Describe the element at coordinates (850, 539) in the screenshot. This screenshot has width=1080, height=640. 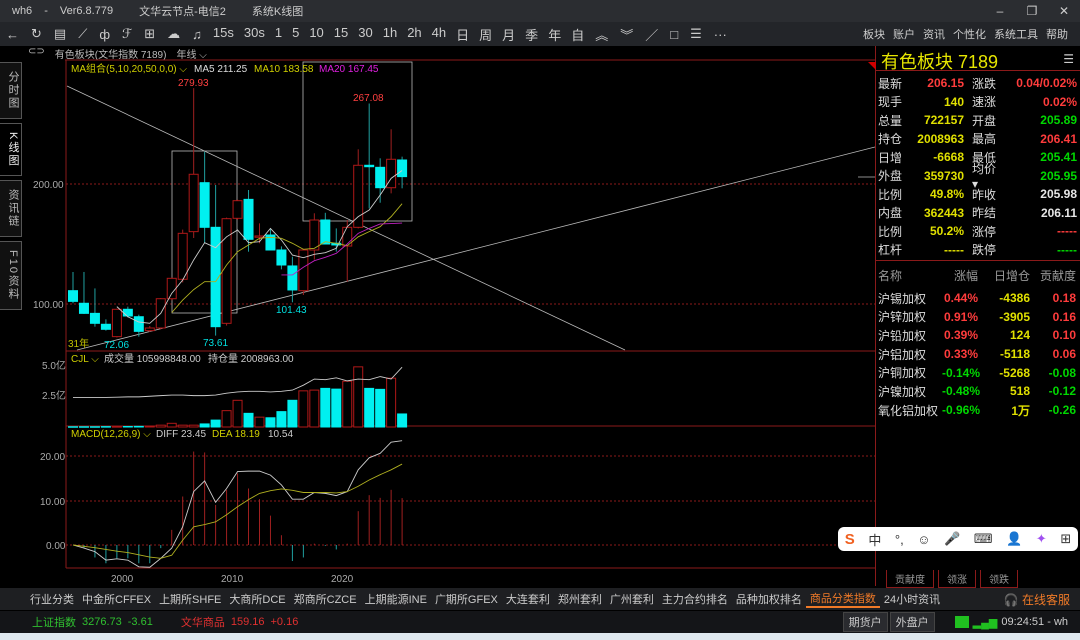
I see `sogou-logo-icon: S` at that location.